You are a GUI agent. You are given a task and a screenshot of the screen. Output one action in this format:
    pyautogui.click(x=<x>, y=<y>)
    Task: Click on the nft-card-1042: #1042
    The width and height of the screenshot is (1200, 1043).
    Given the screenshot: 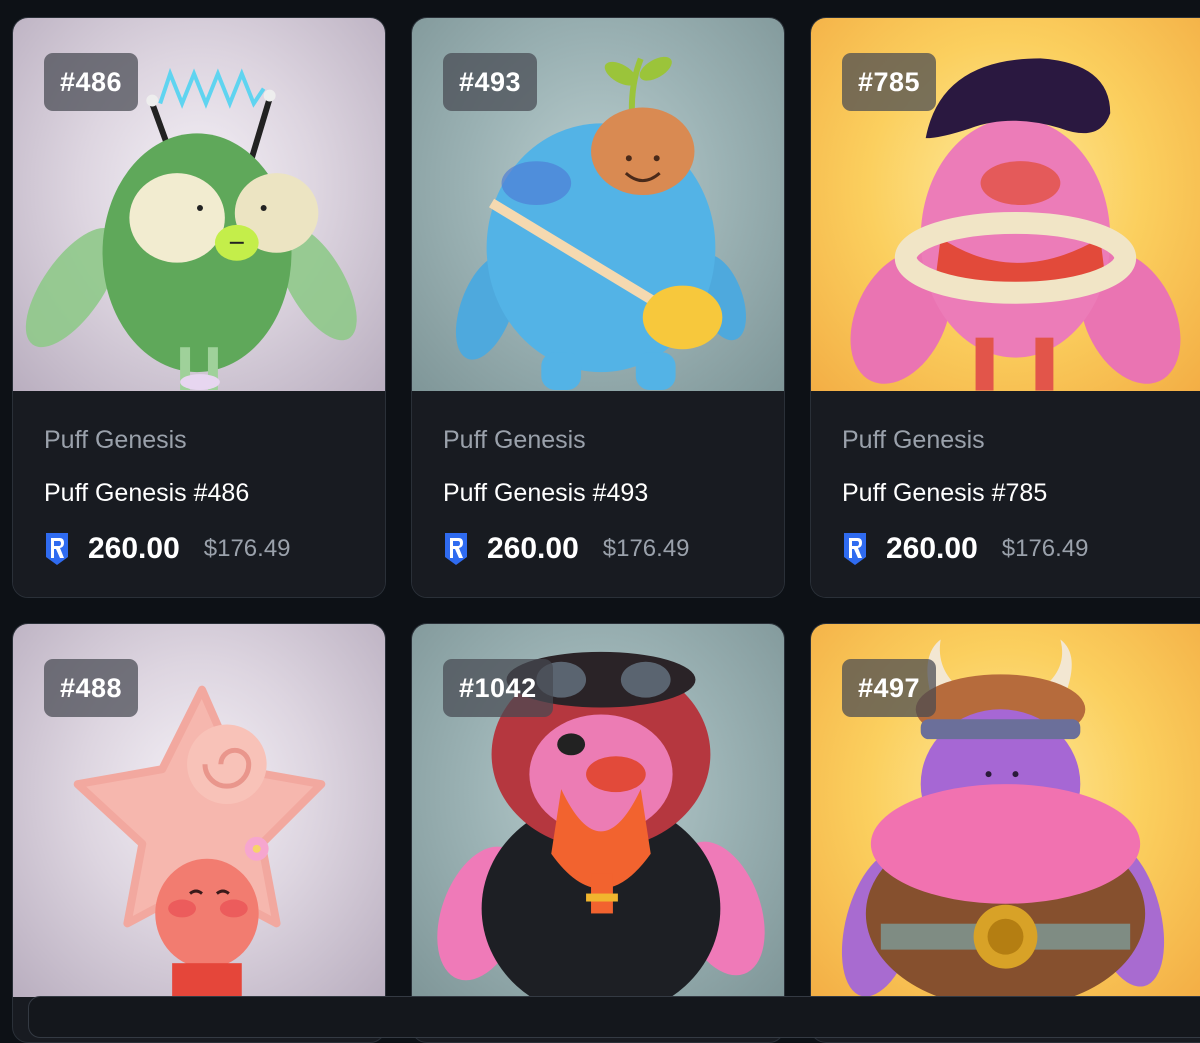 What is the action you would take?
    pyautogui.click(x=598, y=833)
    